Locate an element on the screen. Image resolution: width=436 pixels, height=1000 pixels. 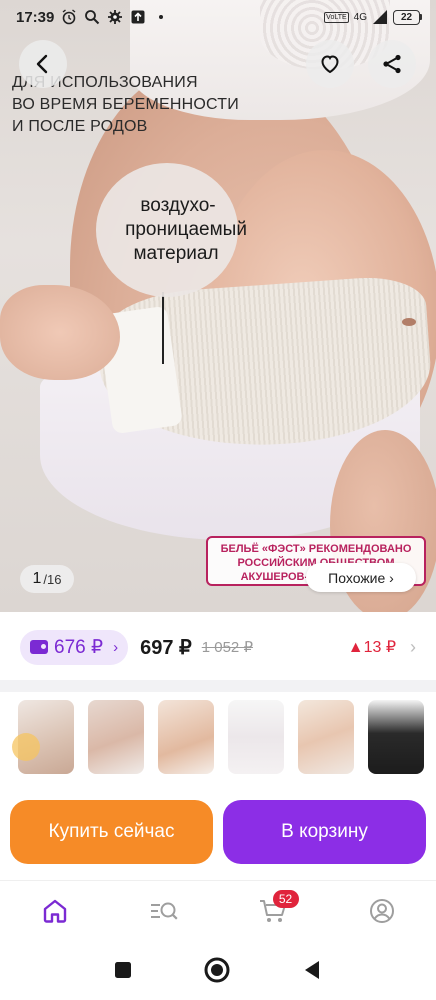
similar-products-button: Похожие › is located at coordinates (361, 577).